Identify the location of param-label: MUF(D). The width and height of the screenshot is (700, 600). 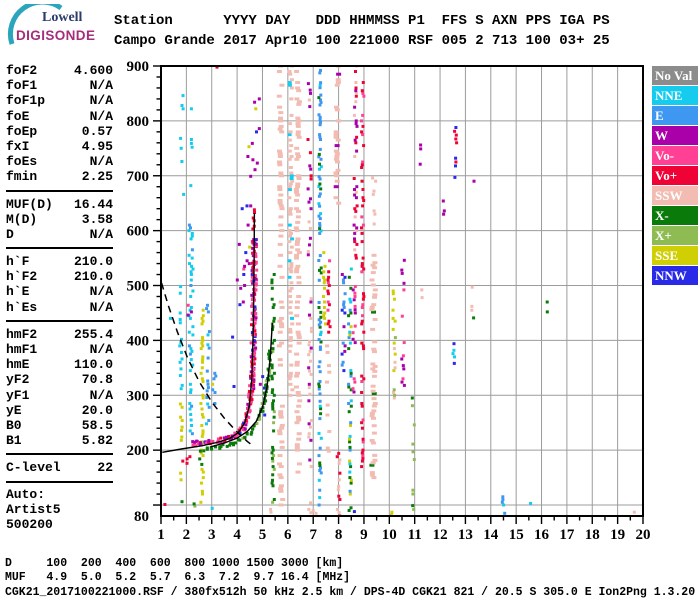
(29, 204).